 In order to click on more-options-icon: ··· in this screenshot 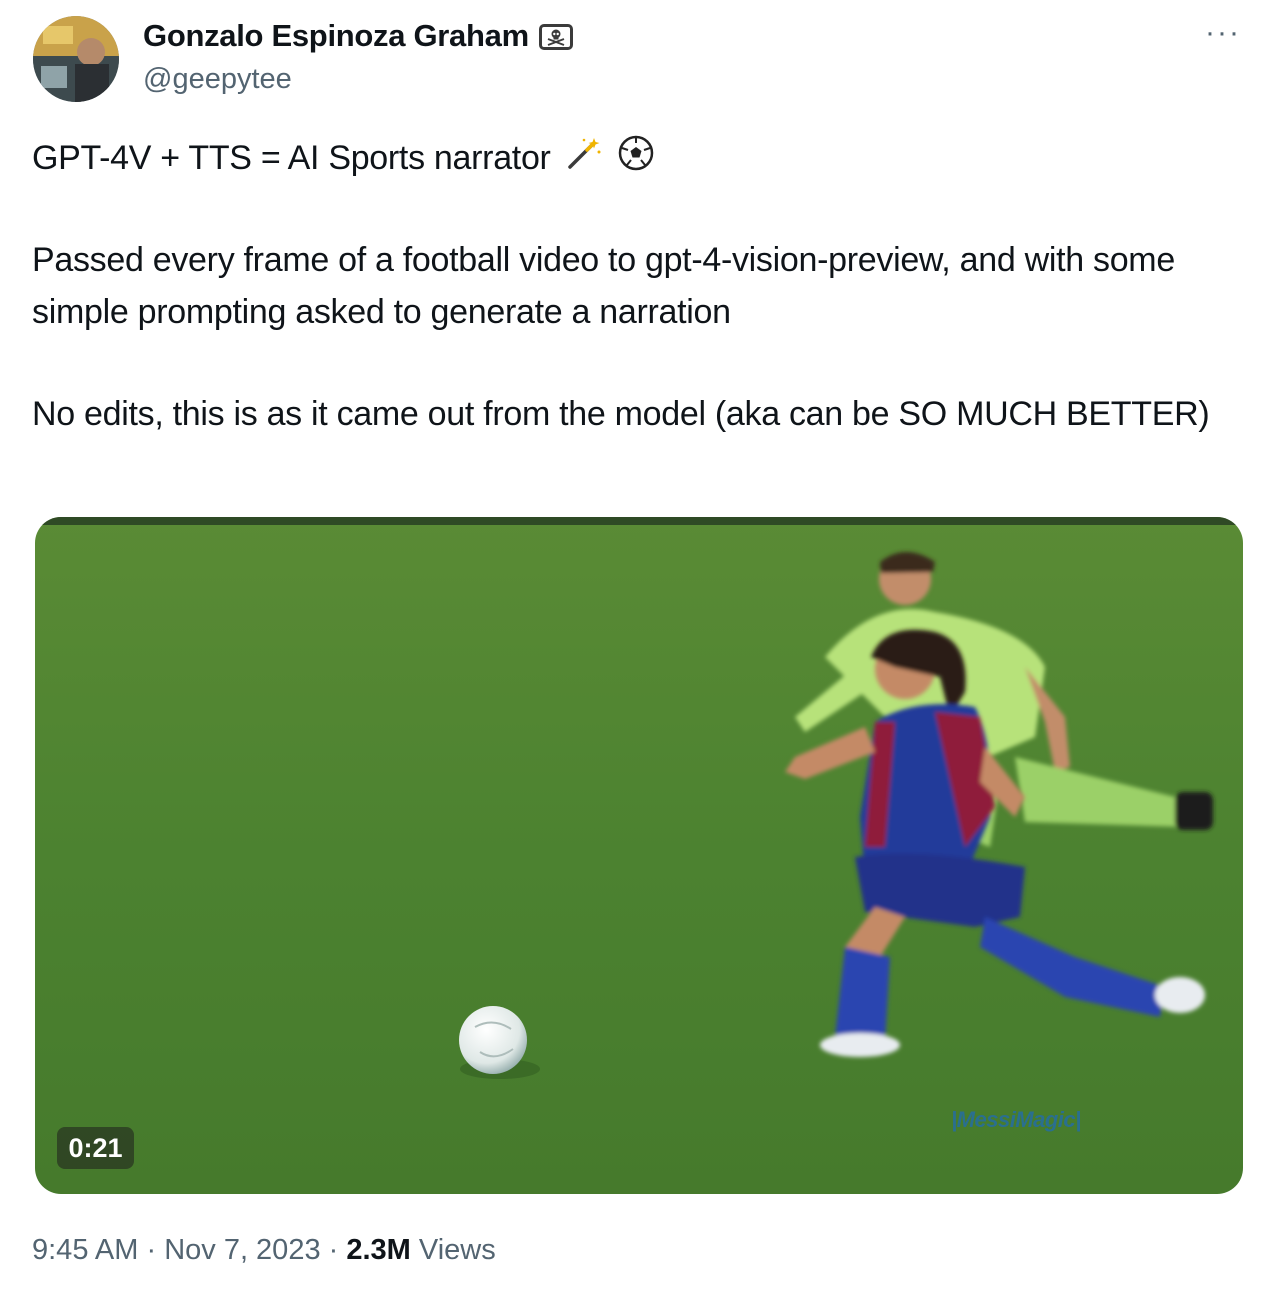, I will do `click(1223, 33)`.